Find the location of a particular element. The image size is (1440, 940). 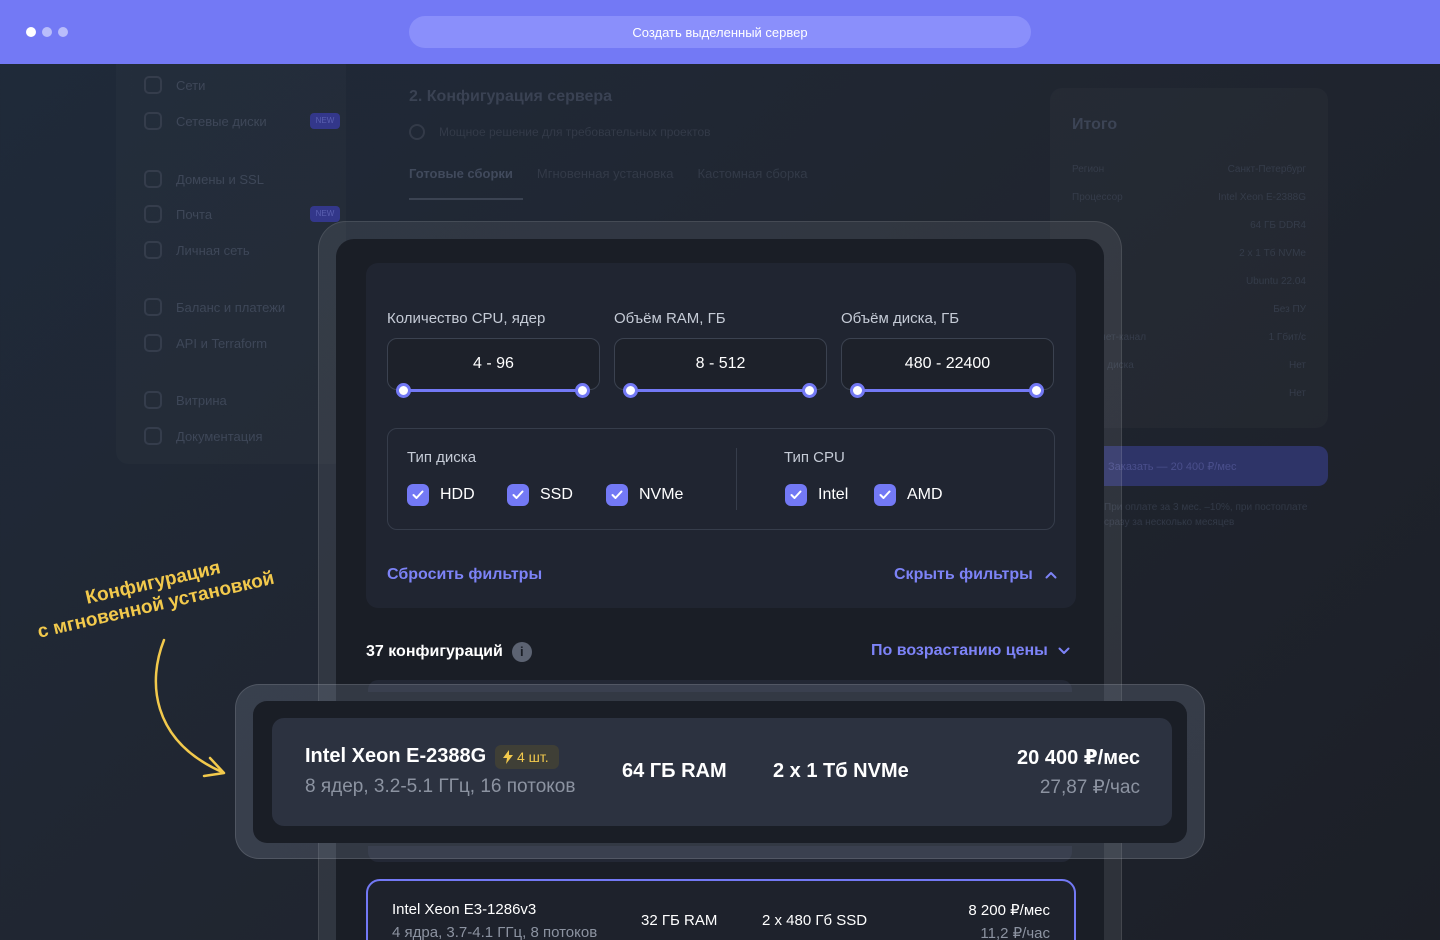

ram-spec: 64 ГБ RAM is located at coordinates (674, 771).